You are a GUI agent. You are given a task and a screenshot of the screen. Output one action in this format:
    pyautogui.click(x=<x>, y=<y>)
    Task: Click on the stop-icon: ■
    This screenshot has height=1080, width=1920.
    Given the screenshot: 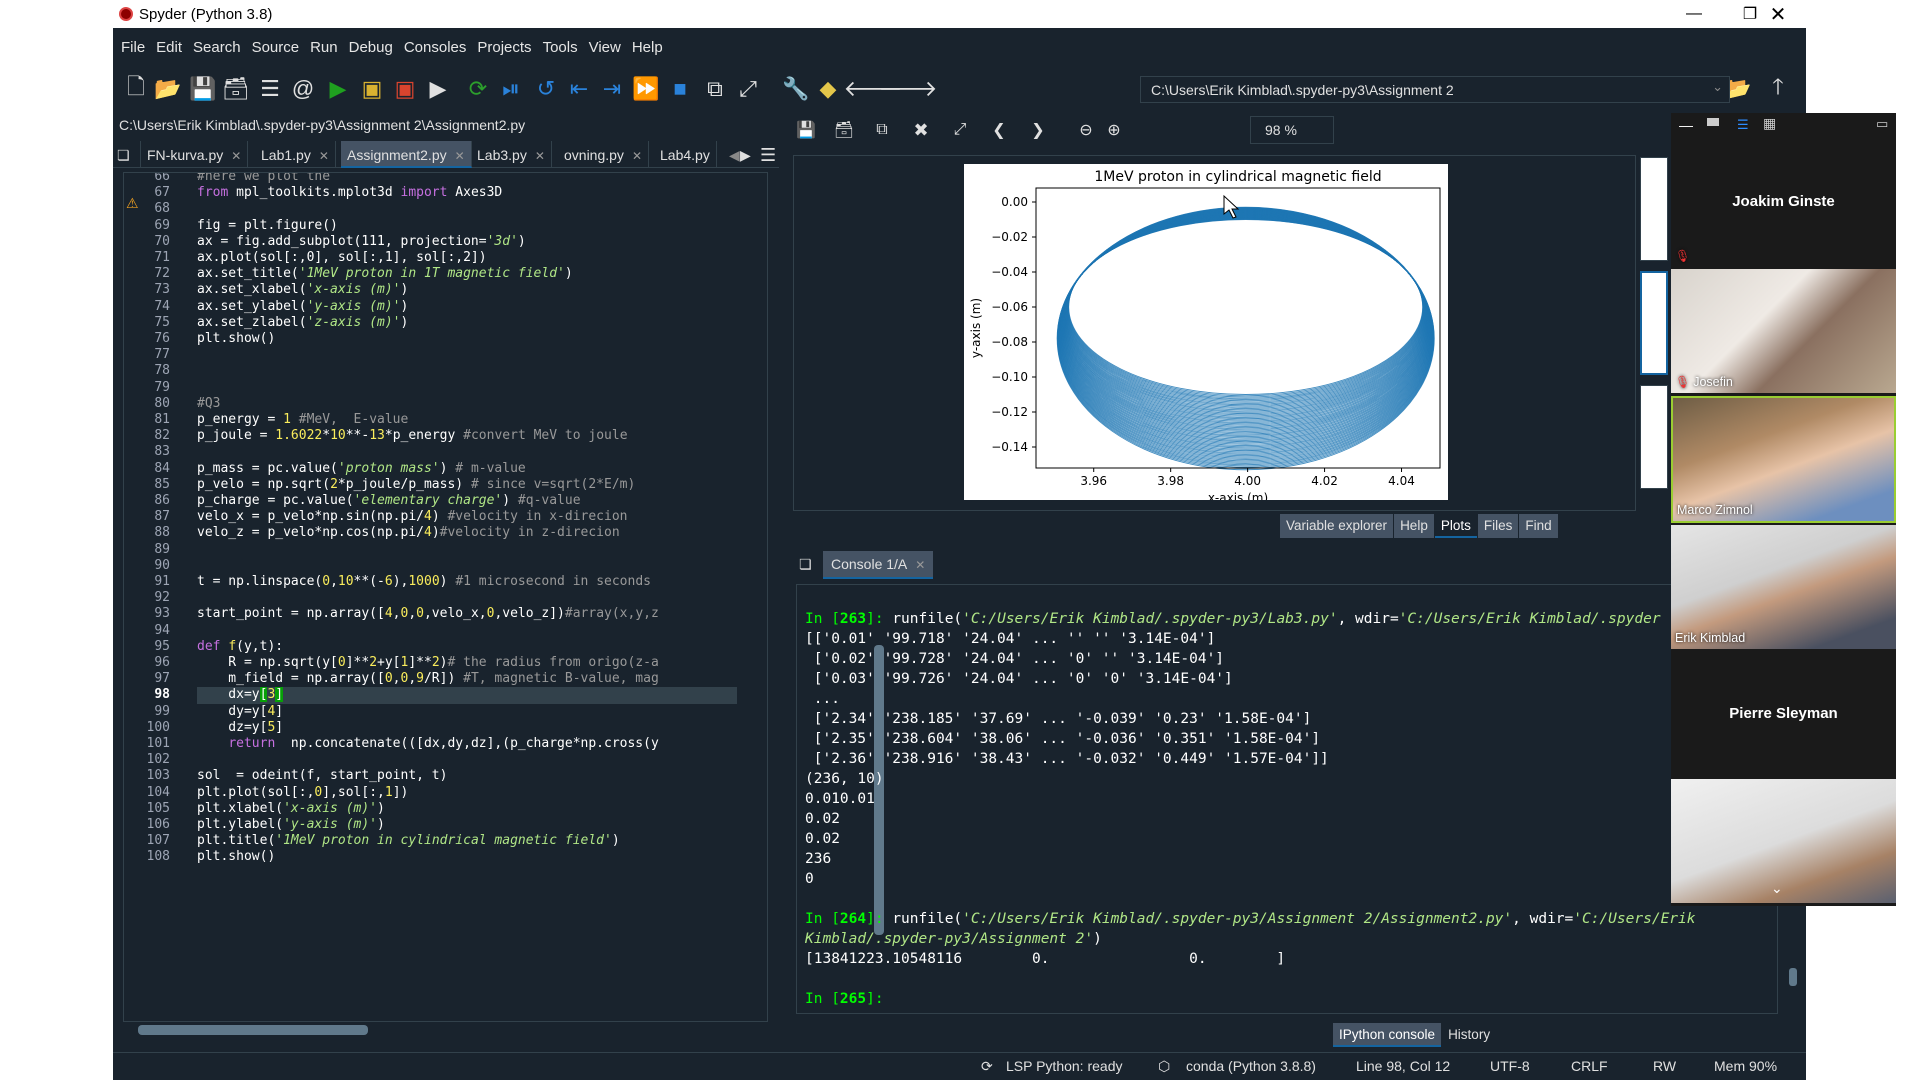 What is the action you would take?
    pyautogui.click(x=680, y=89)
    